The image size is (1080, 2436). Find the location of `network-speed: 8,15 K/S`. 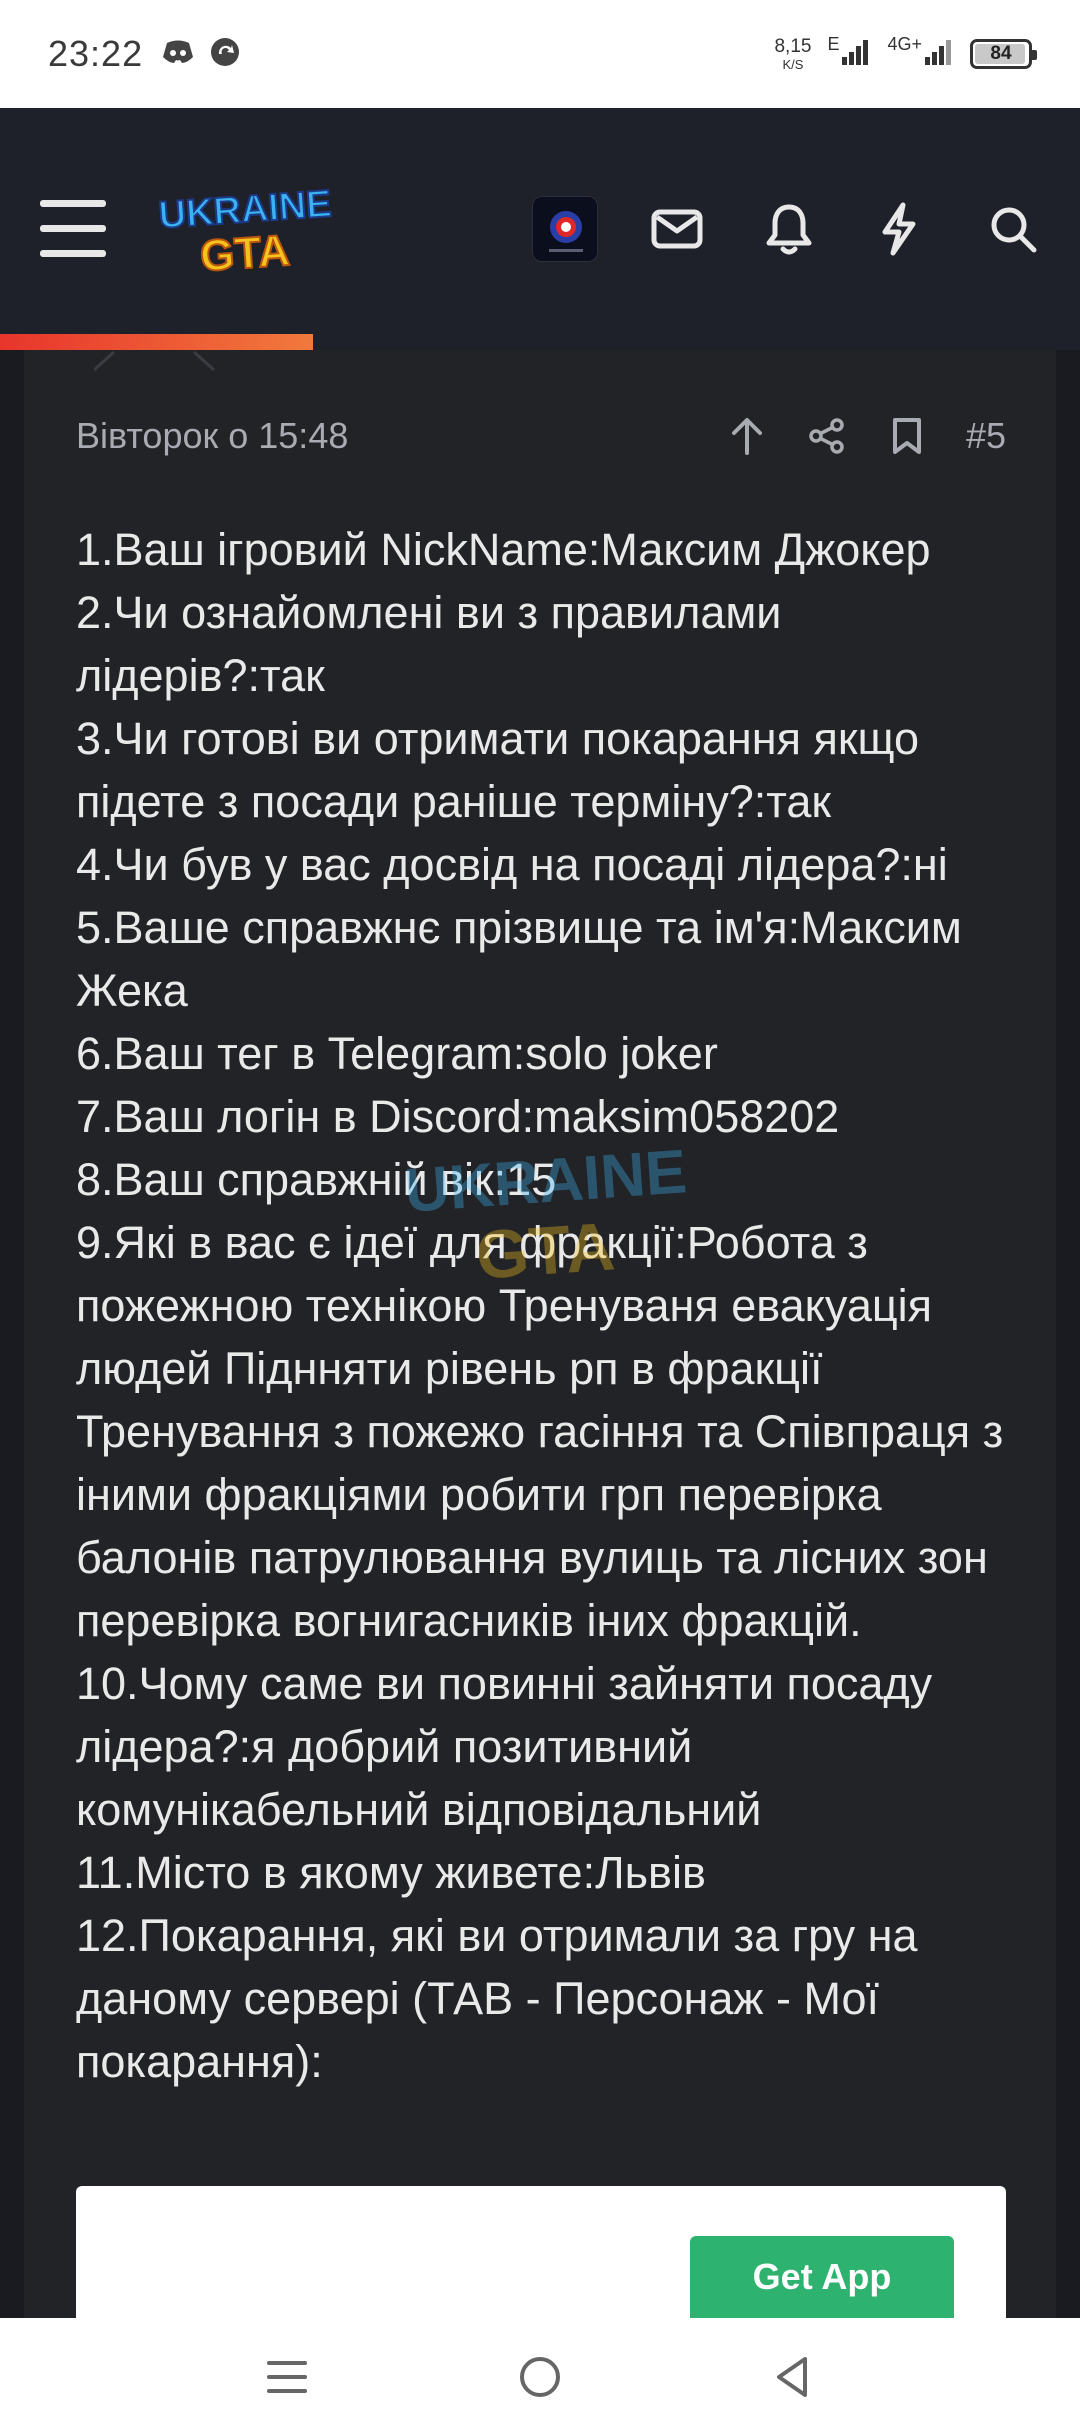

network-speed: 8,15 K/S is located at coordinates (793, 54).